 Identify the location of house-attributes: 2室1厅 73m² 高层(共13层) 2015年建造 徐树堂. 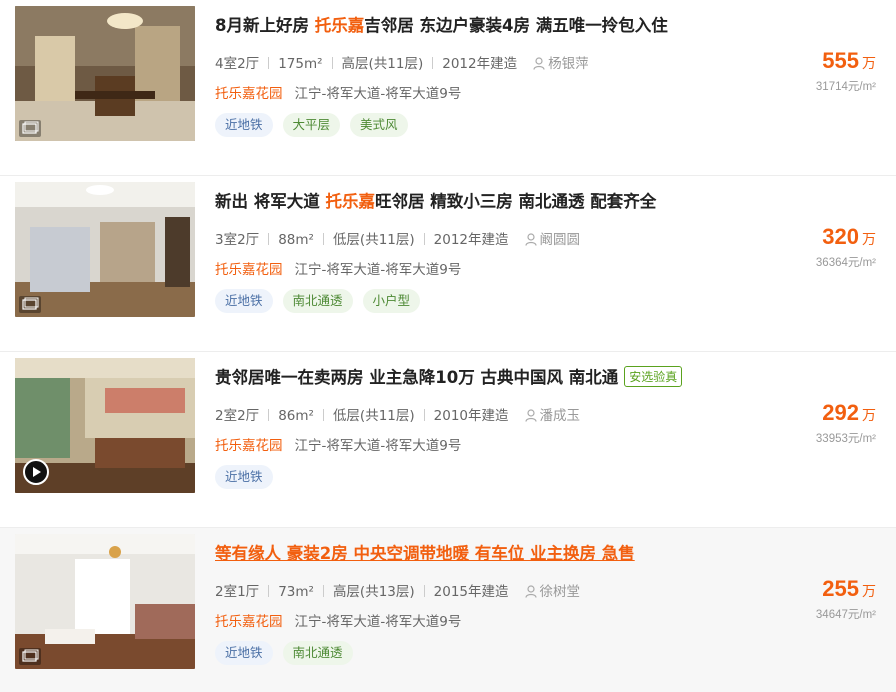
(397, 590).